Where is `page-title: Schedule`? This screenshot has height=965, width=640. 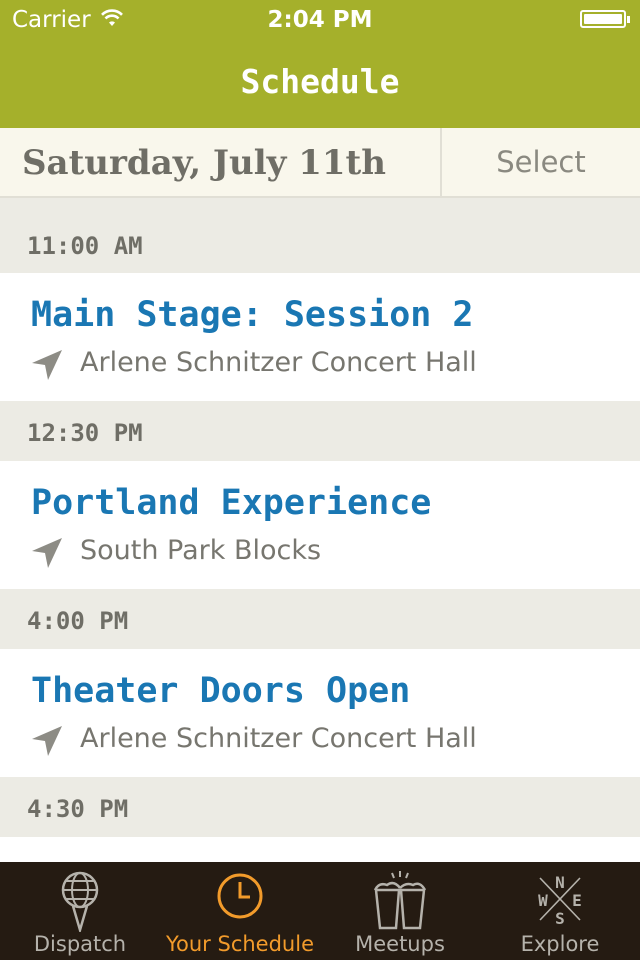 page-title: Schedule is located at coordinates (320, 81).